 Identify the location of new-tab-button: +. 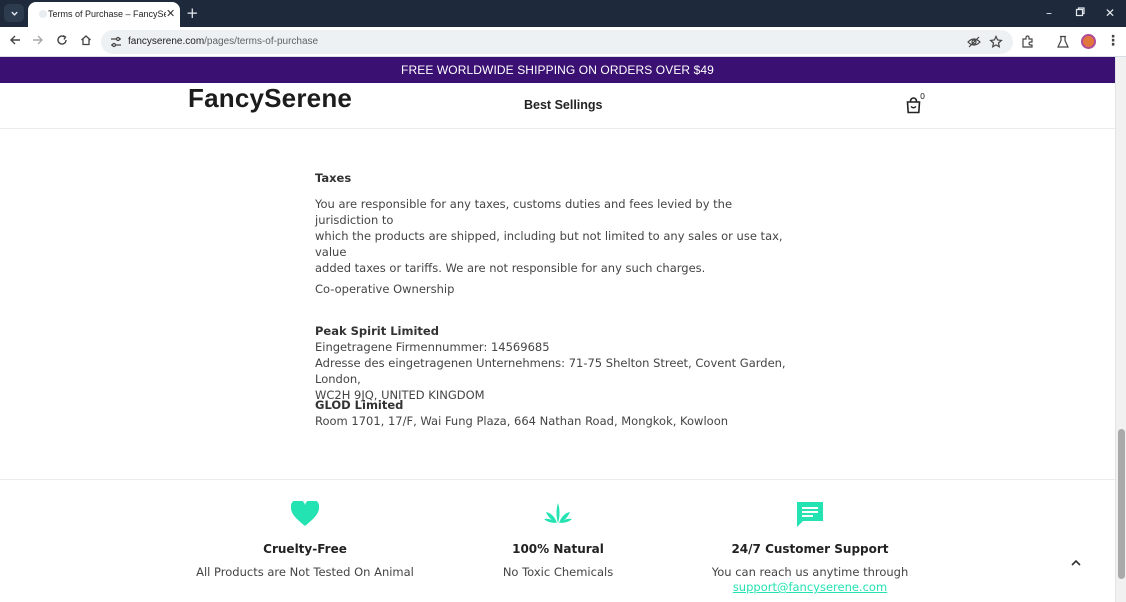
(192, 13).